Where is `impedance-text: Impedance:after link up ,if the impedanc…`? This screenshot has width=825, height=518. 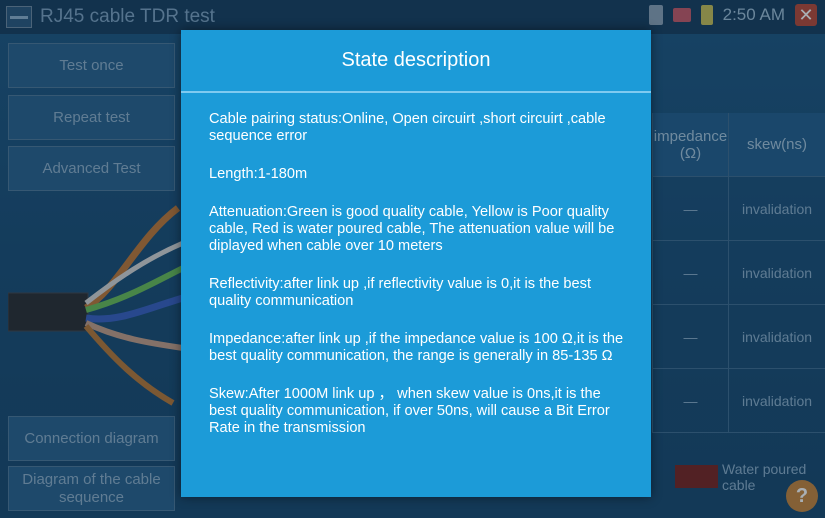 impedance-text: Impedance:after link up ,if the impedanc… is located at coordinates (416, 347).